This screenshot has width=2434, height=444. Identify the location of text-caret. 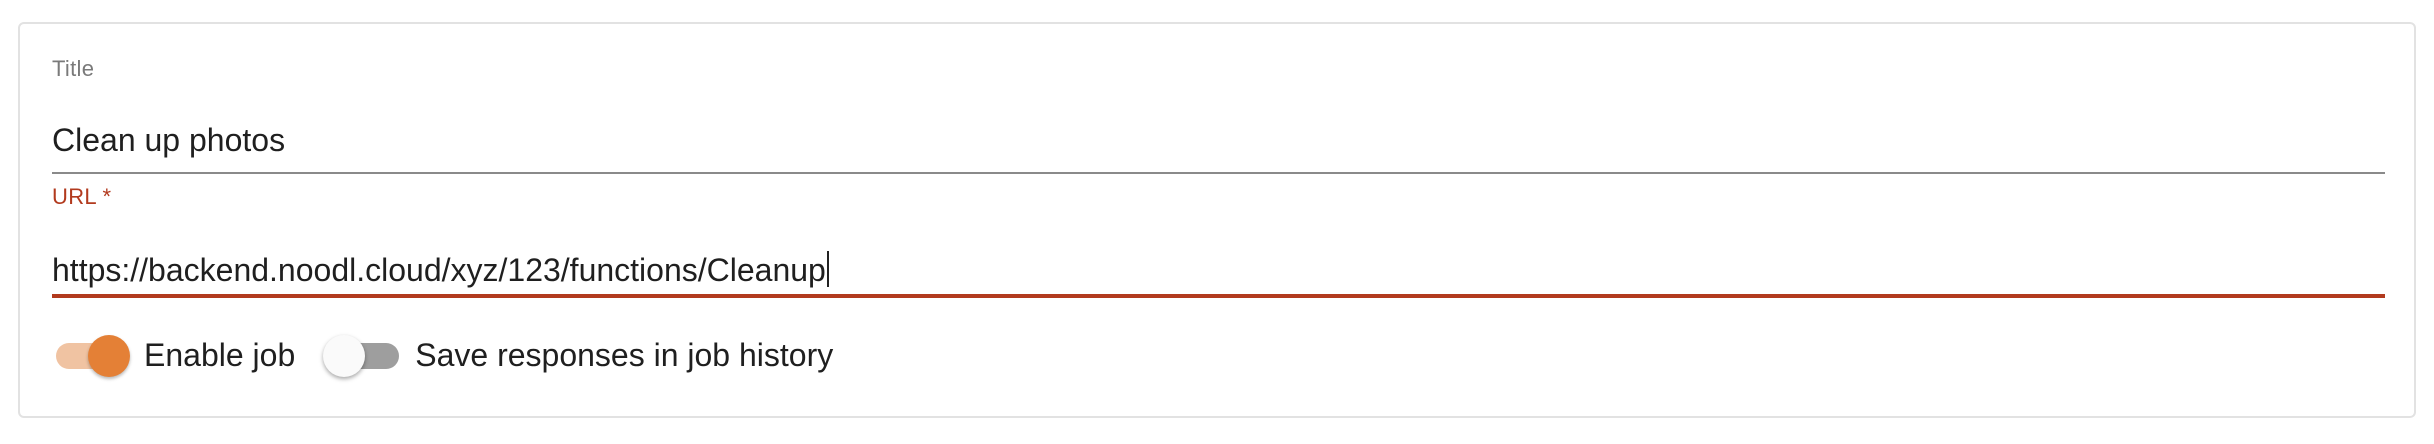
(827, 269).